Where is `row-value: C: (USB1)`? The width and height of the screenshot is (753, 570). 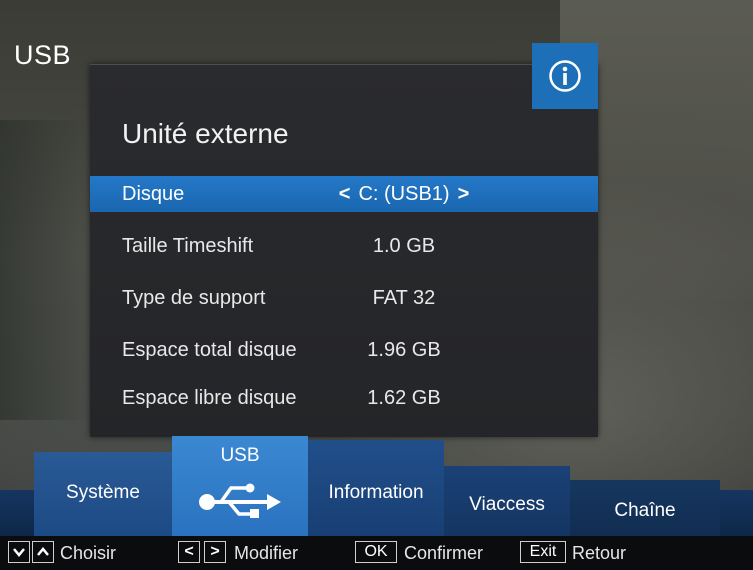
row-value: C: (USB1) is located at coordinates (404, 194).